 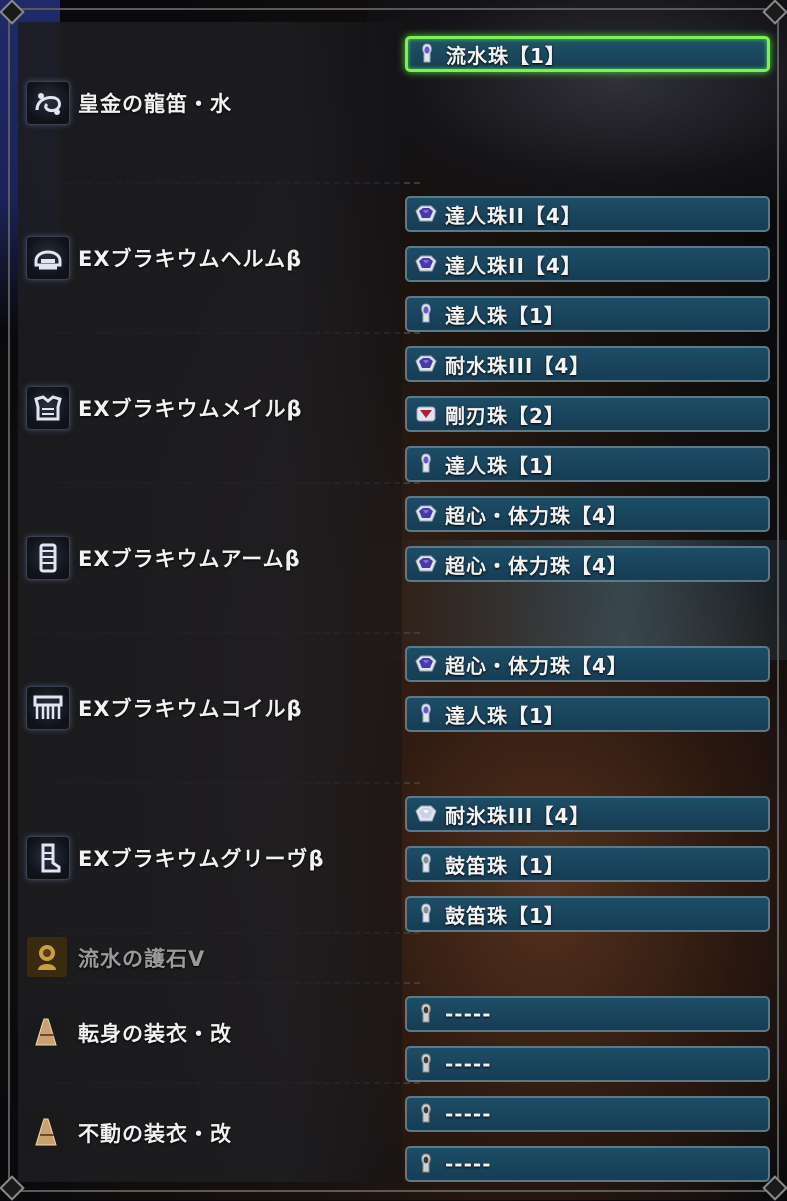 What do you see at coordinates (518, 365) in the screenshot?
I see `decoration-label: 耐水珠III【4】` at bounding box center [518, 365].